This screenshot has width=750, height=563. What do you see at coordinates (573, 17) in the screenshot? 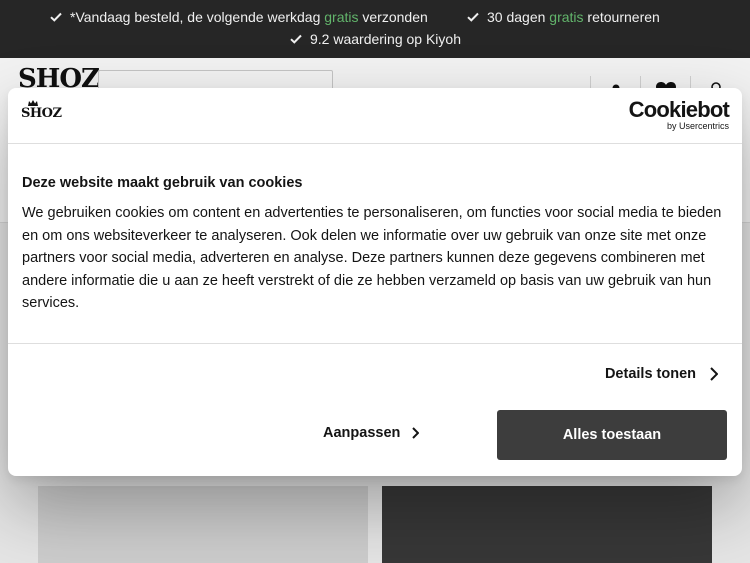
I see `usp-text: 30 dagen gratis retourneren` at bounding box center [573, 17].